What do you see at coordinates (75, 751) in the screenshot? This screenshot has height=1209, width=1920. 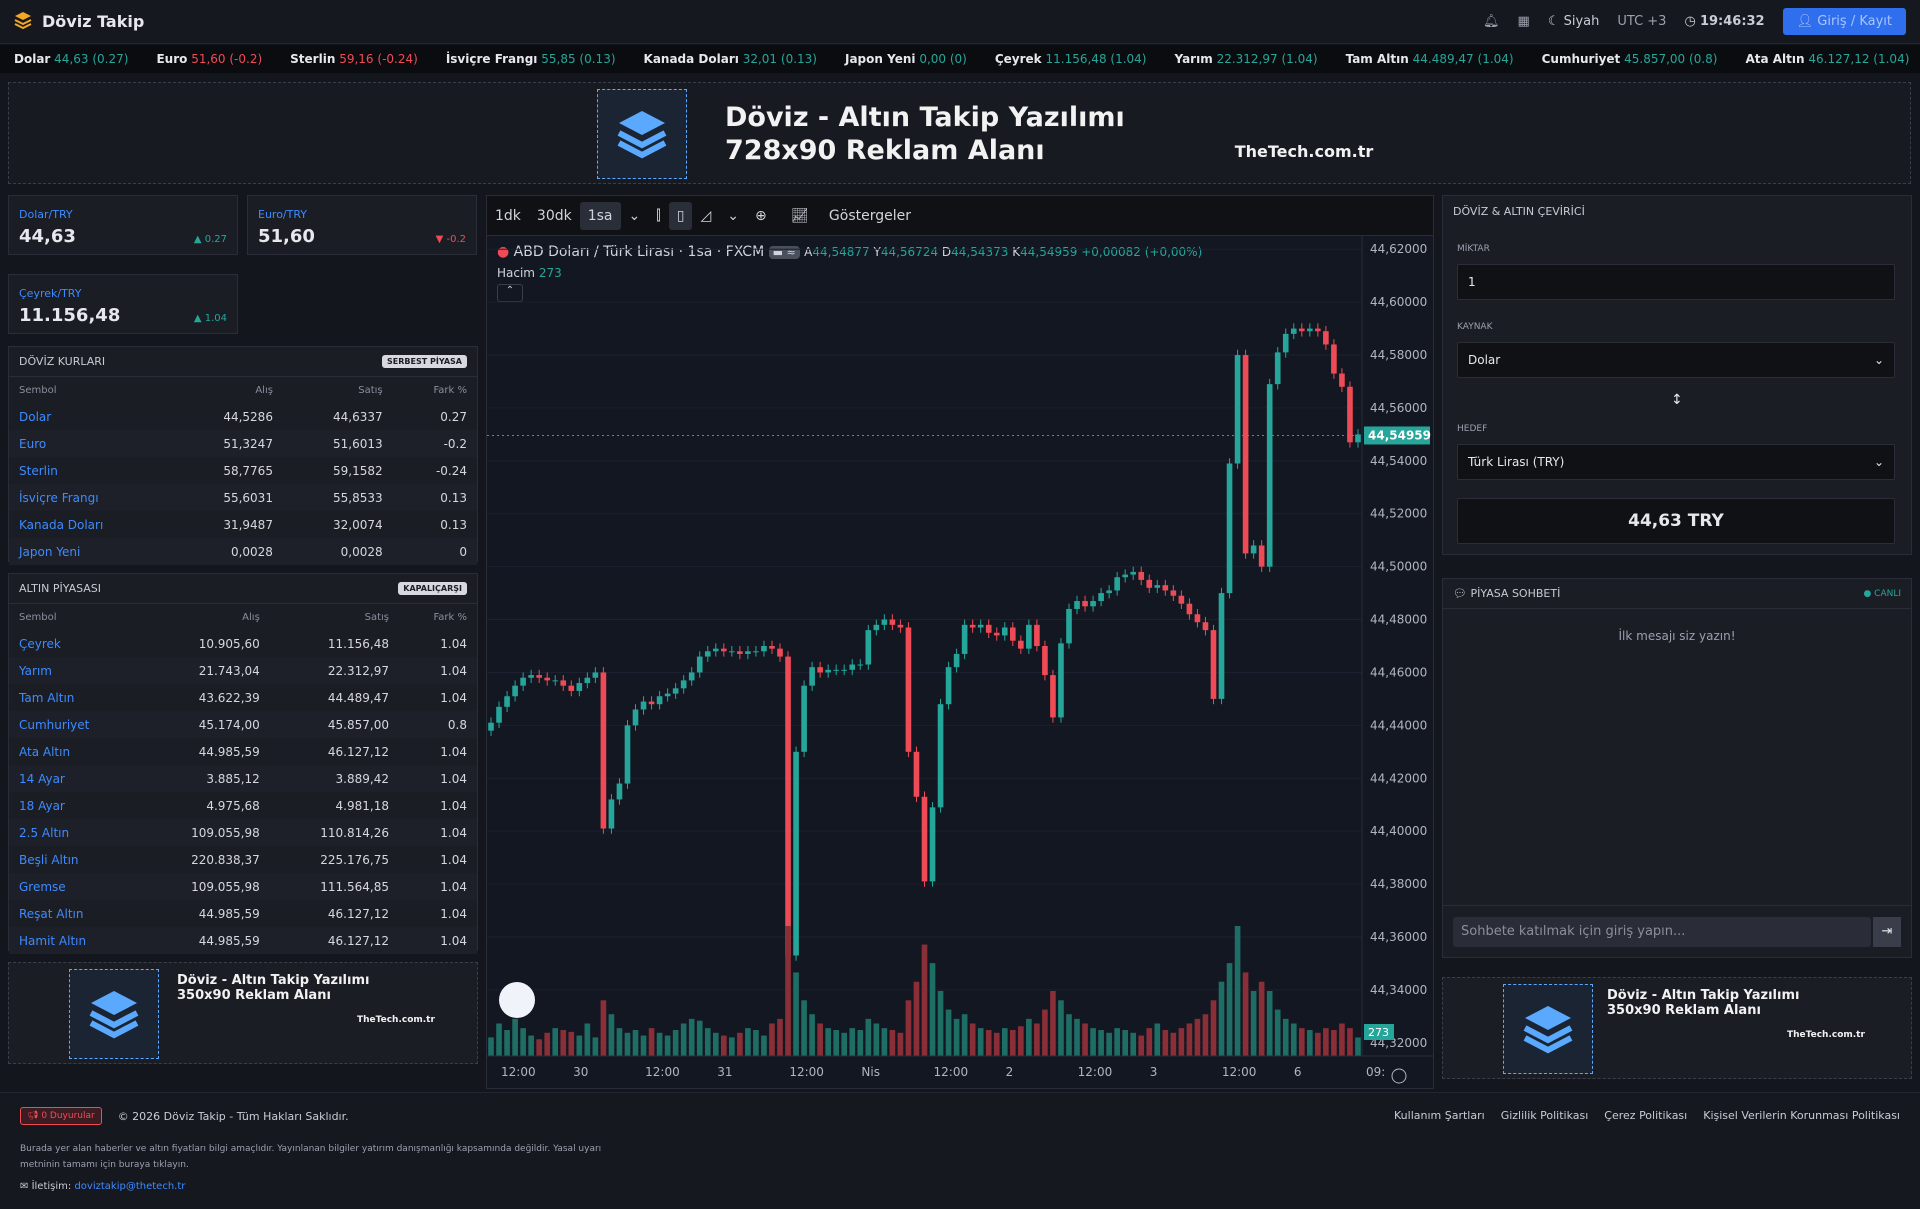 I see `symbol-cell: Ata Altın` at bounding box center [75, 751].